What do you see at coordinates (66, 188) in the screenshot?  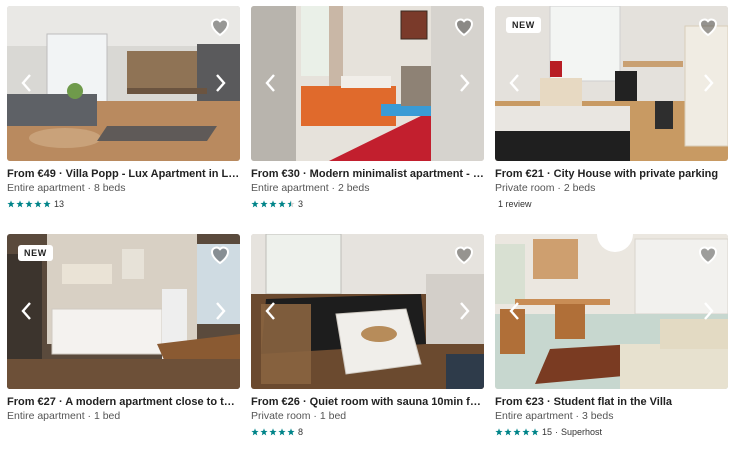 I see `listing-subtitle: Entire apartment · 8 beds` at bounding box center [66, 188].